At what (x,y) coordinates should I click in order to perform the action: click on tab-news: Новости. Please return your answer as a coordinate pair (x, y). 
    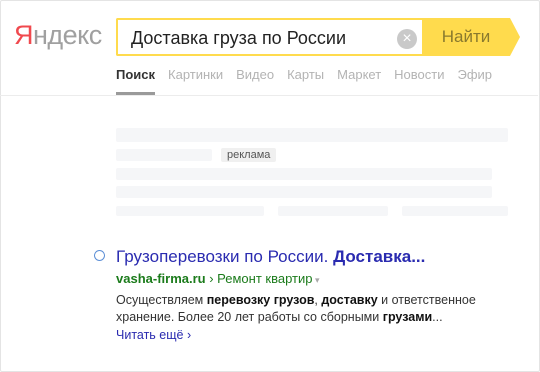
    Looking at the image, I should click on (419, 75).